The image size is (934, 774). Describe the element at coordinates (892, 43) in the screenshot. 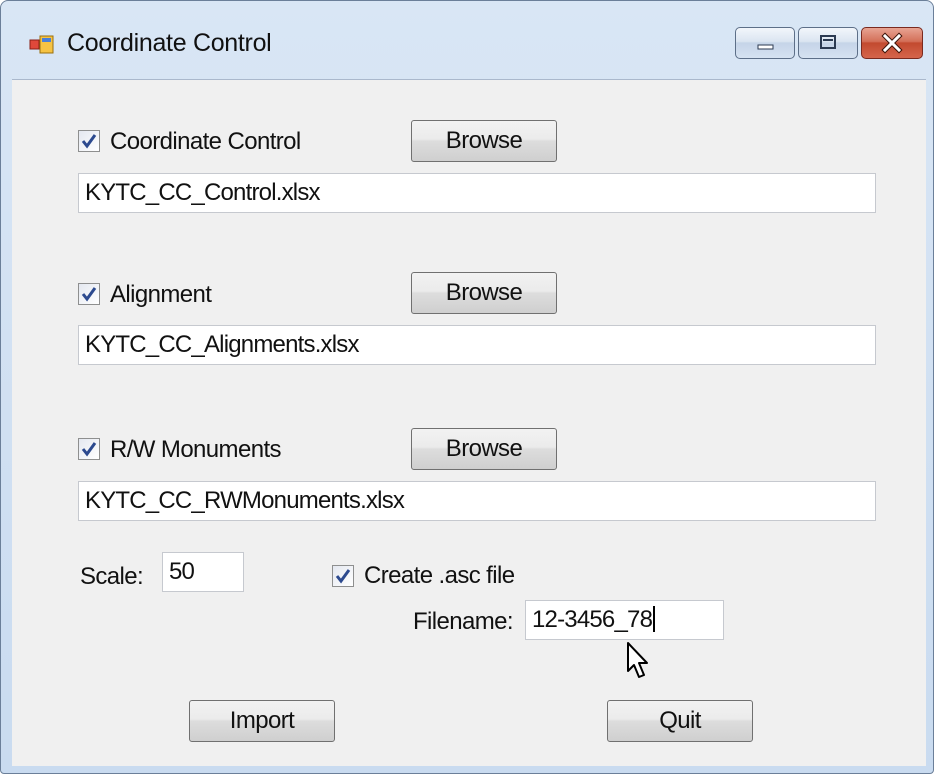

I see `close-button` at that location.